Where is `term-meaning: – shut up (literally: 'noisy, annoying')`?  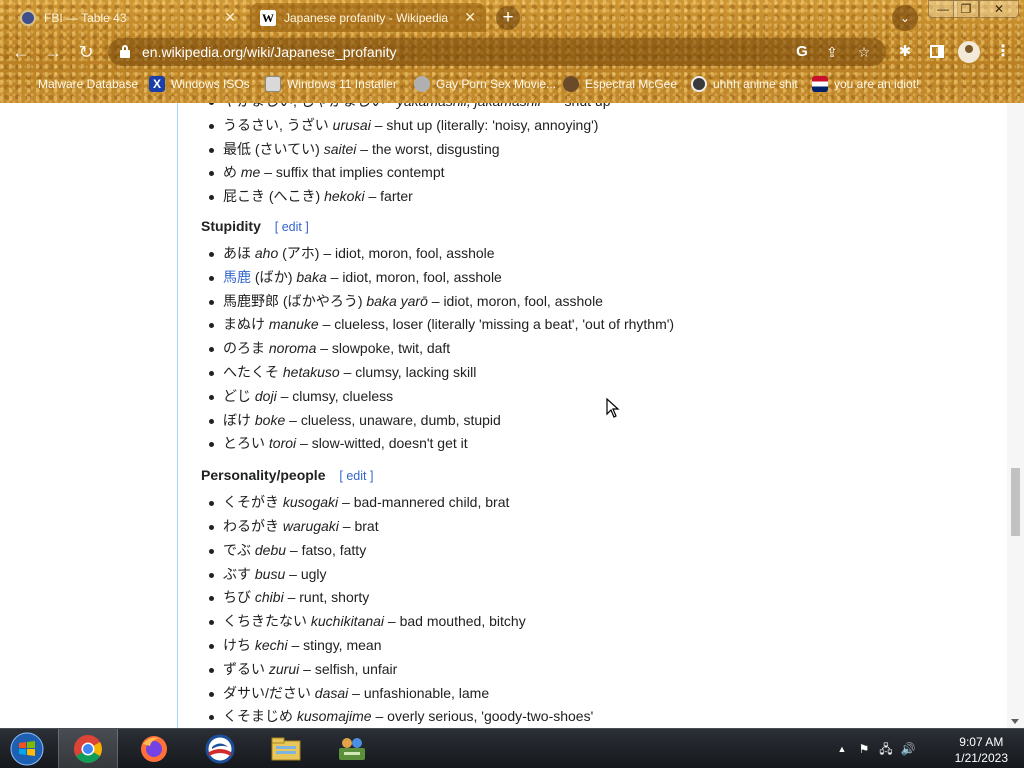
term-meaning: – shut up (literally: 'noisy, annoying') is located at coordinates (484, 124).